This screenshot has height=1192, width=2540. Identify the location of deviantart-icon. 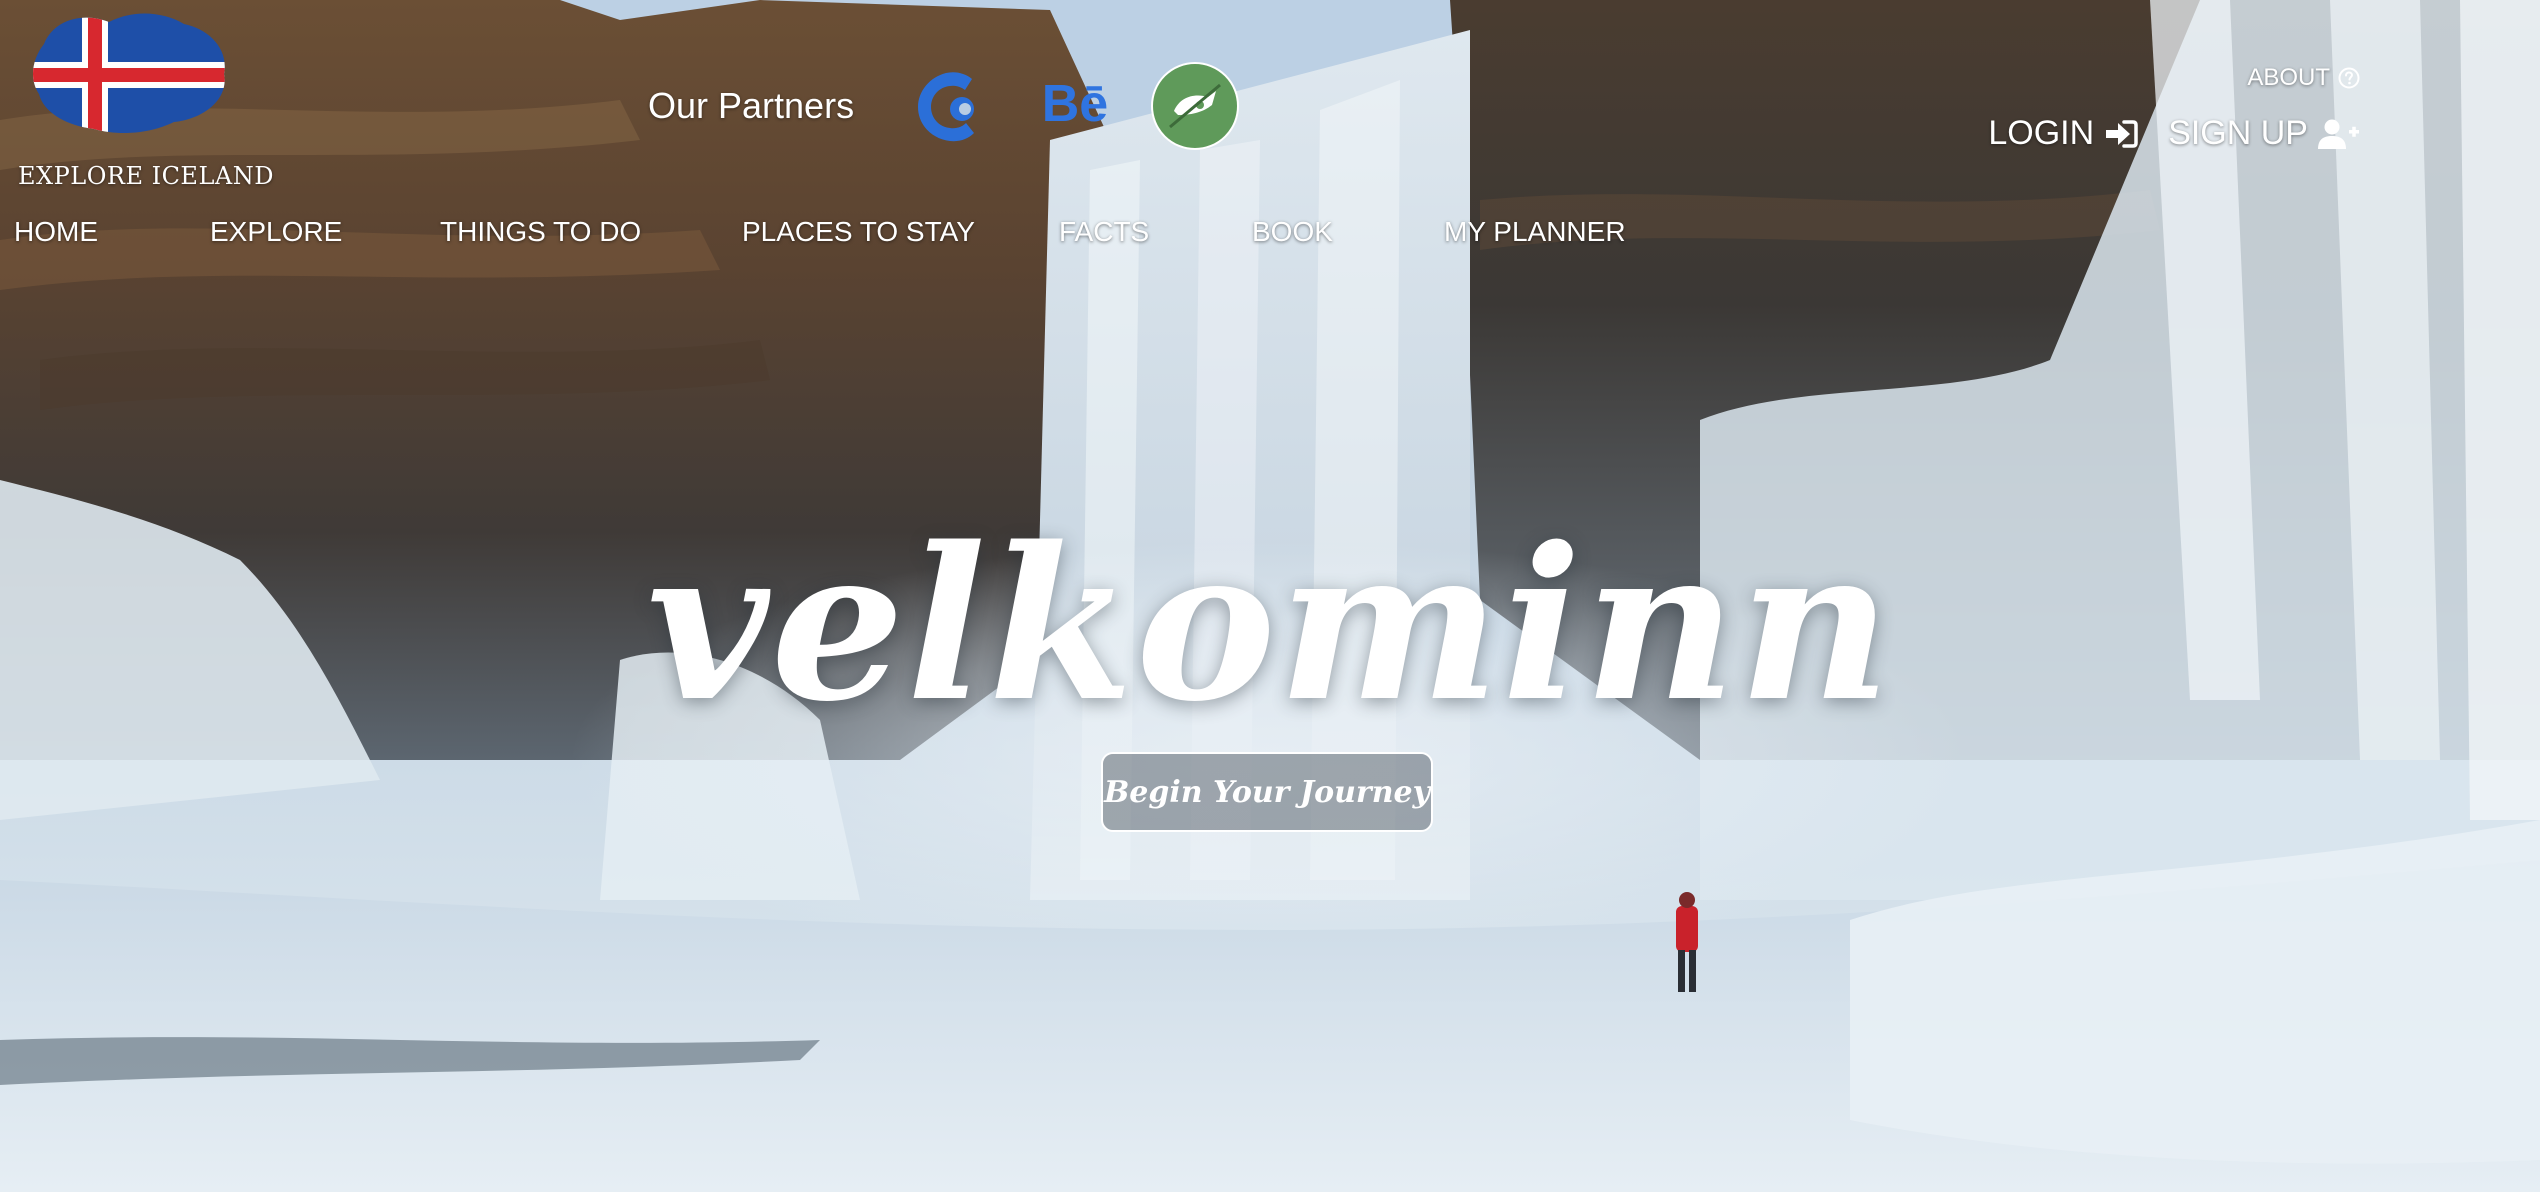
(1195, 106).